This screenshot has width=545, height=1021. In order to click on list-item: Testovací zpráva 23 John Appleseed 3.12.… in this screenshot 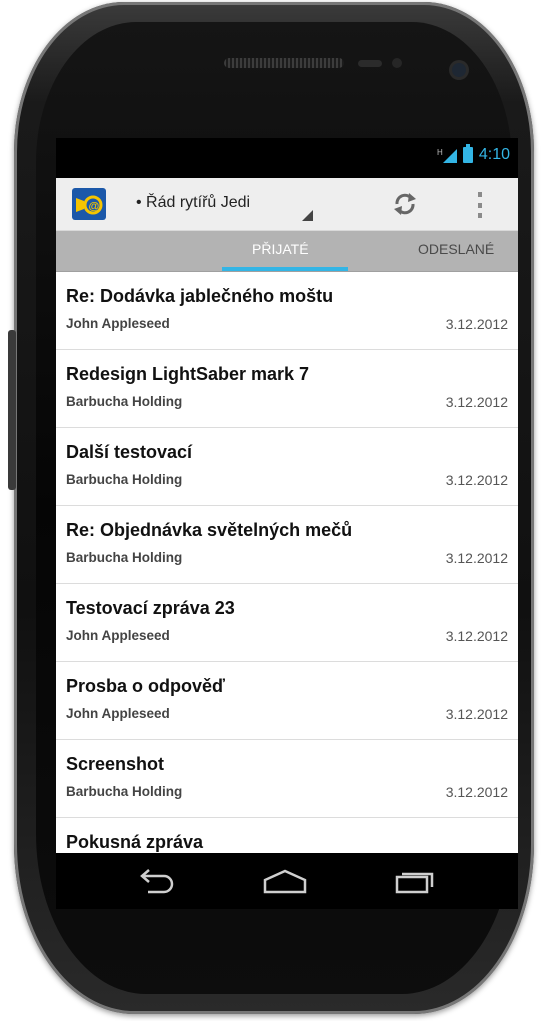, I will do `click(287, 623)`.